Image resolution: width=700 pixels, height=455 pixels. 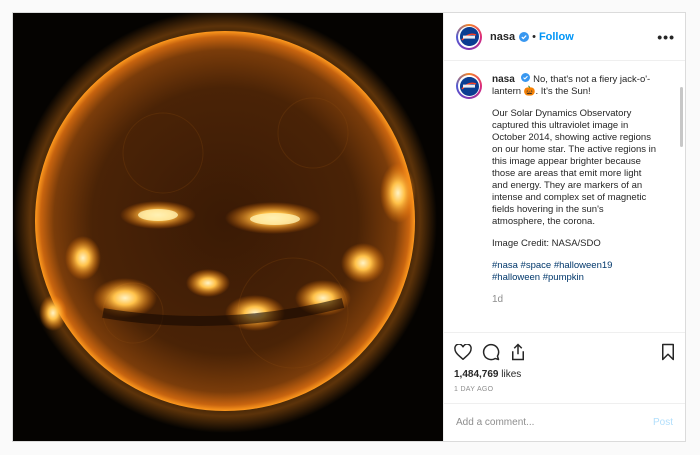 I want to click on post-comment-button: Post, so click(x=663, y=422).